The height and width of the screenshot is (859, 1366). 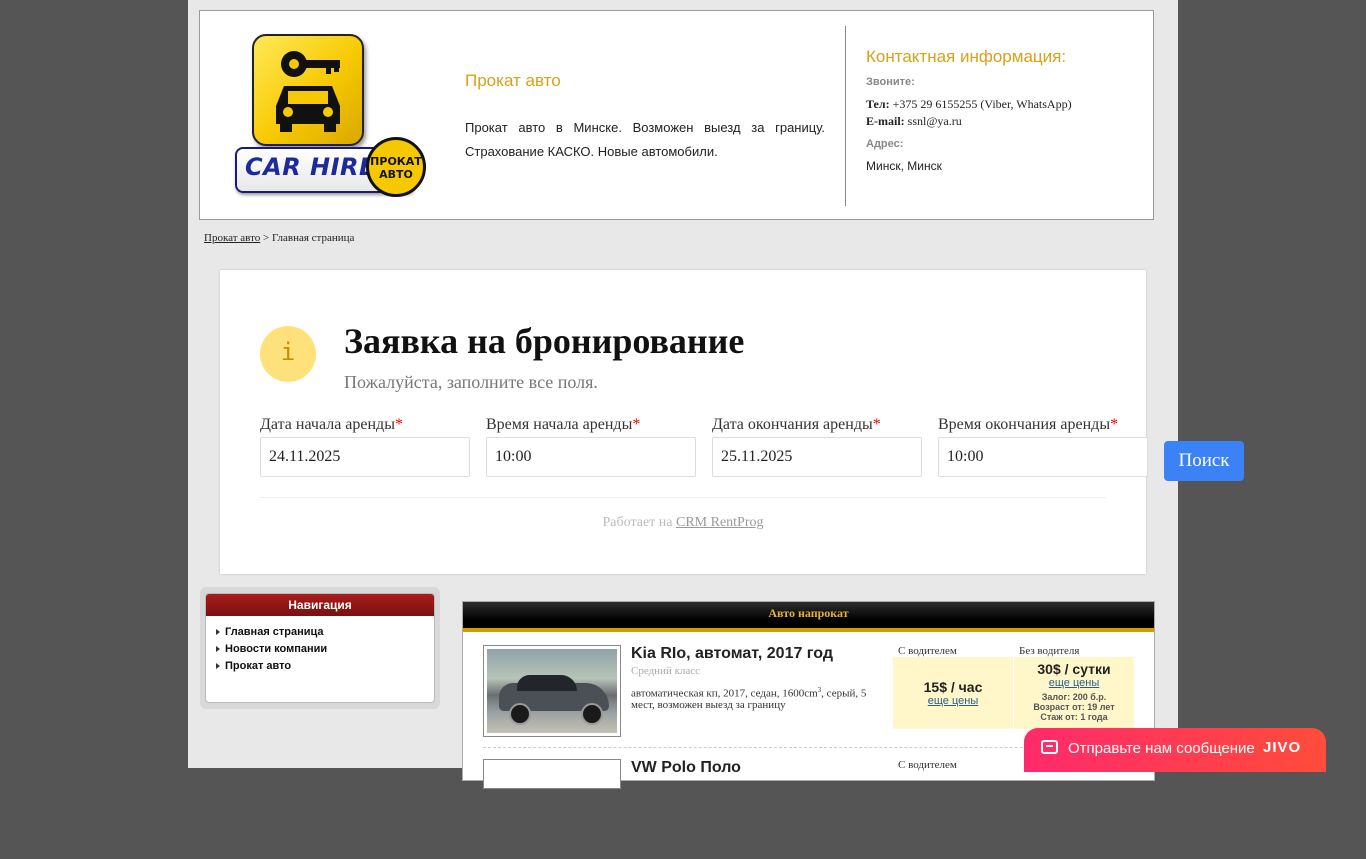 What do you see at coordinates (274, 632) in the screenshot?
I see `nav-item-label: Главная страница` at bounding box center [274, 632].